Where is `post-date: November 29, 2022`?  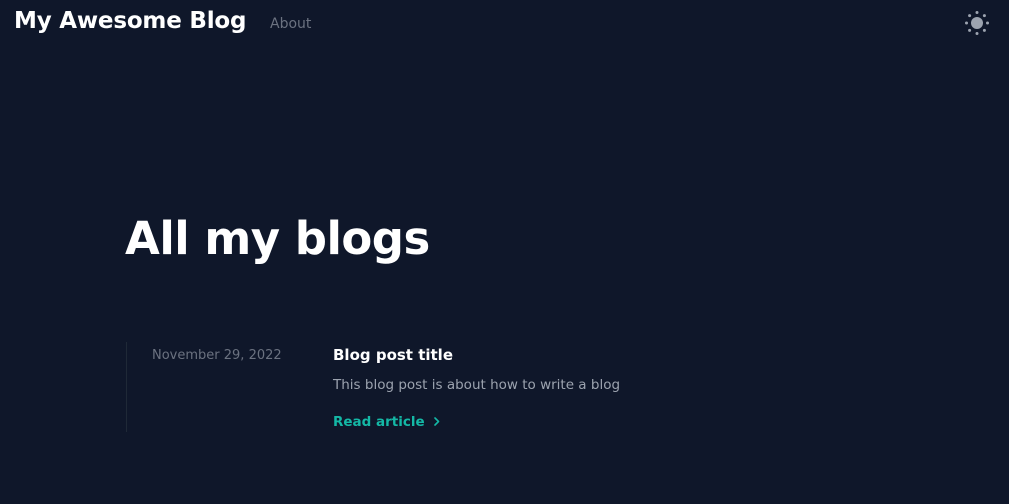 post-date: November 29, 2022 is located at coordinates (217, 355).